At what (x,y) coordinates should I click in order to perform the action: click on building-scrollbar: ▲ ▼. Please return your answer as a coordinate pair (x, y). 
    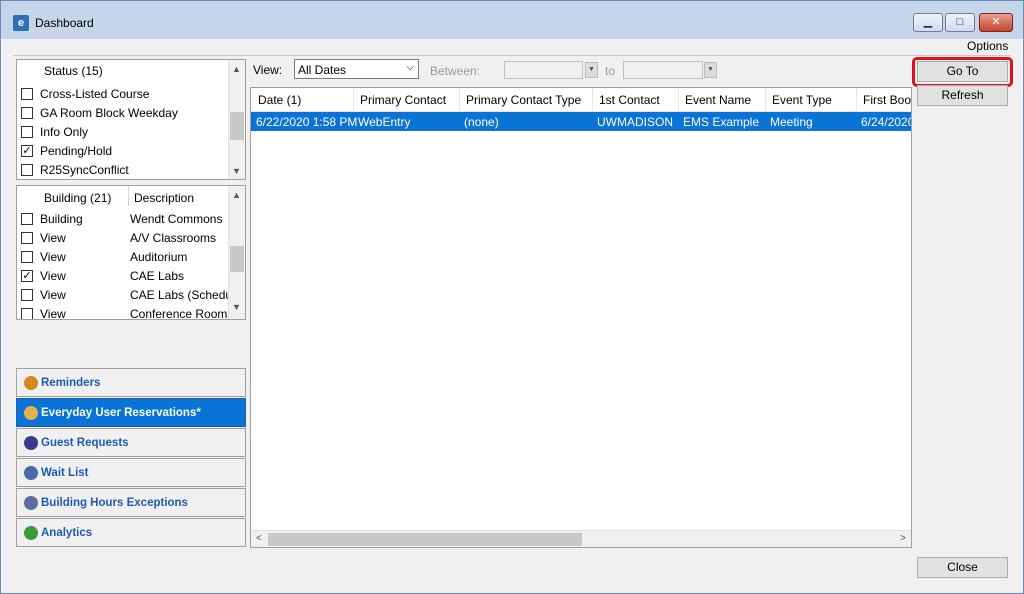
    Looking at the image, I should click on (236, 252).